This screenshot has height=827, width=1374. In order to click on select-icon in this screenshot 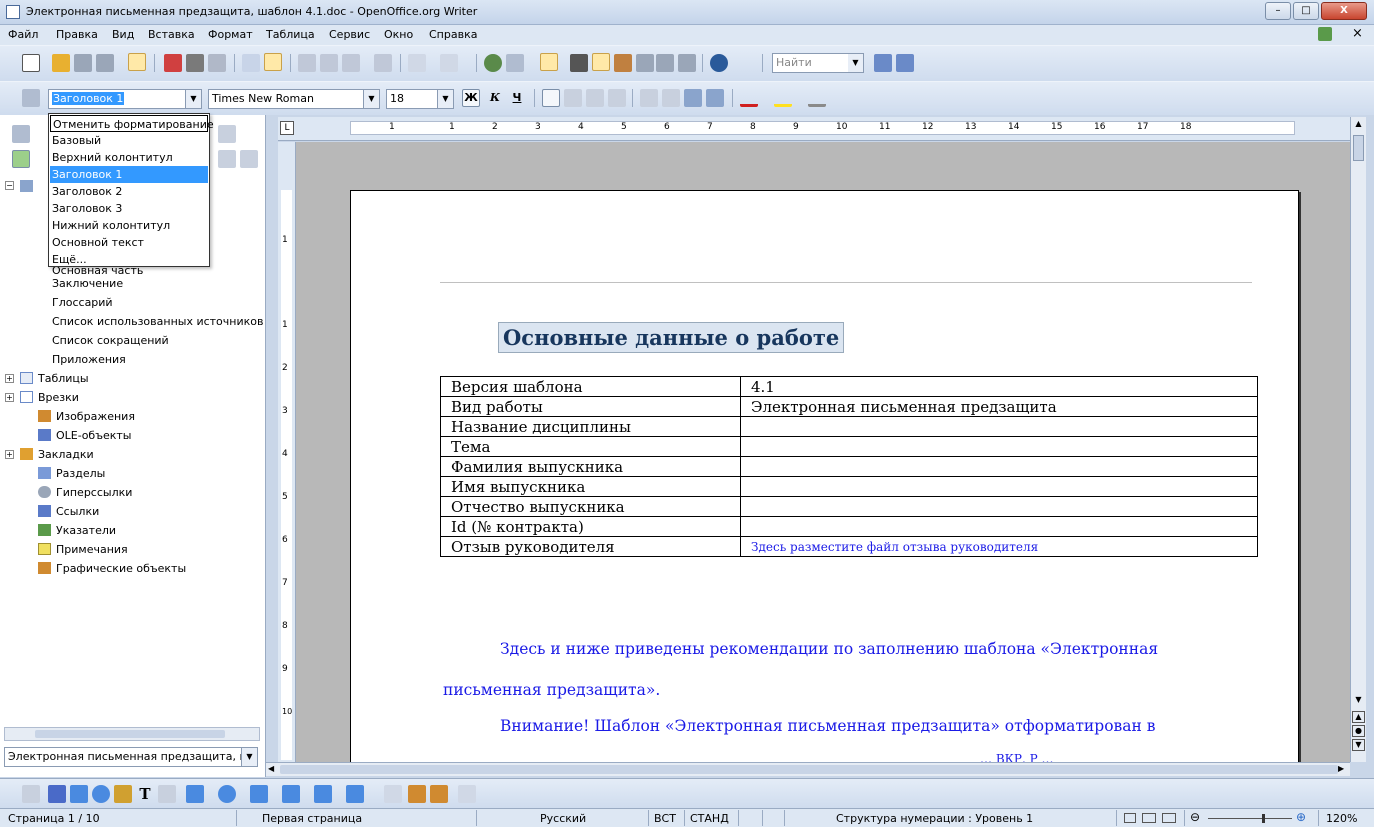, I will do `click(31, 794)`.